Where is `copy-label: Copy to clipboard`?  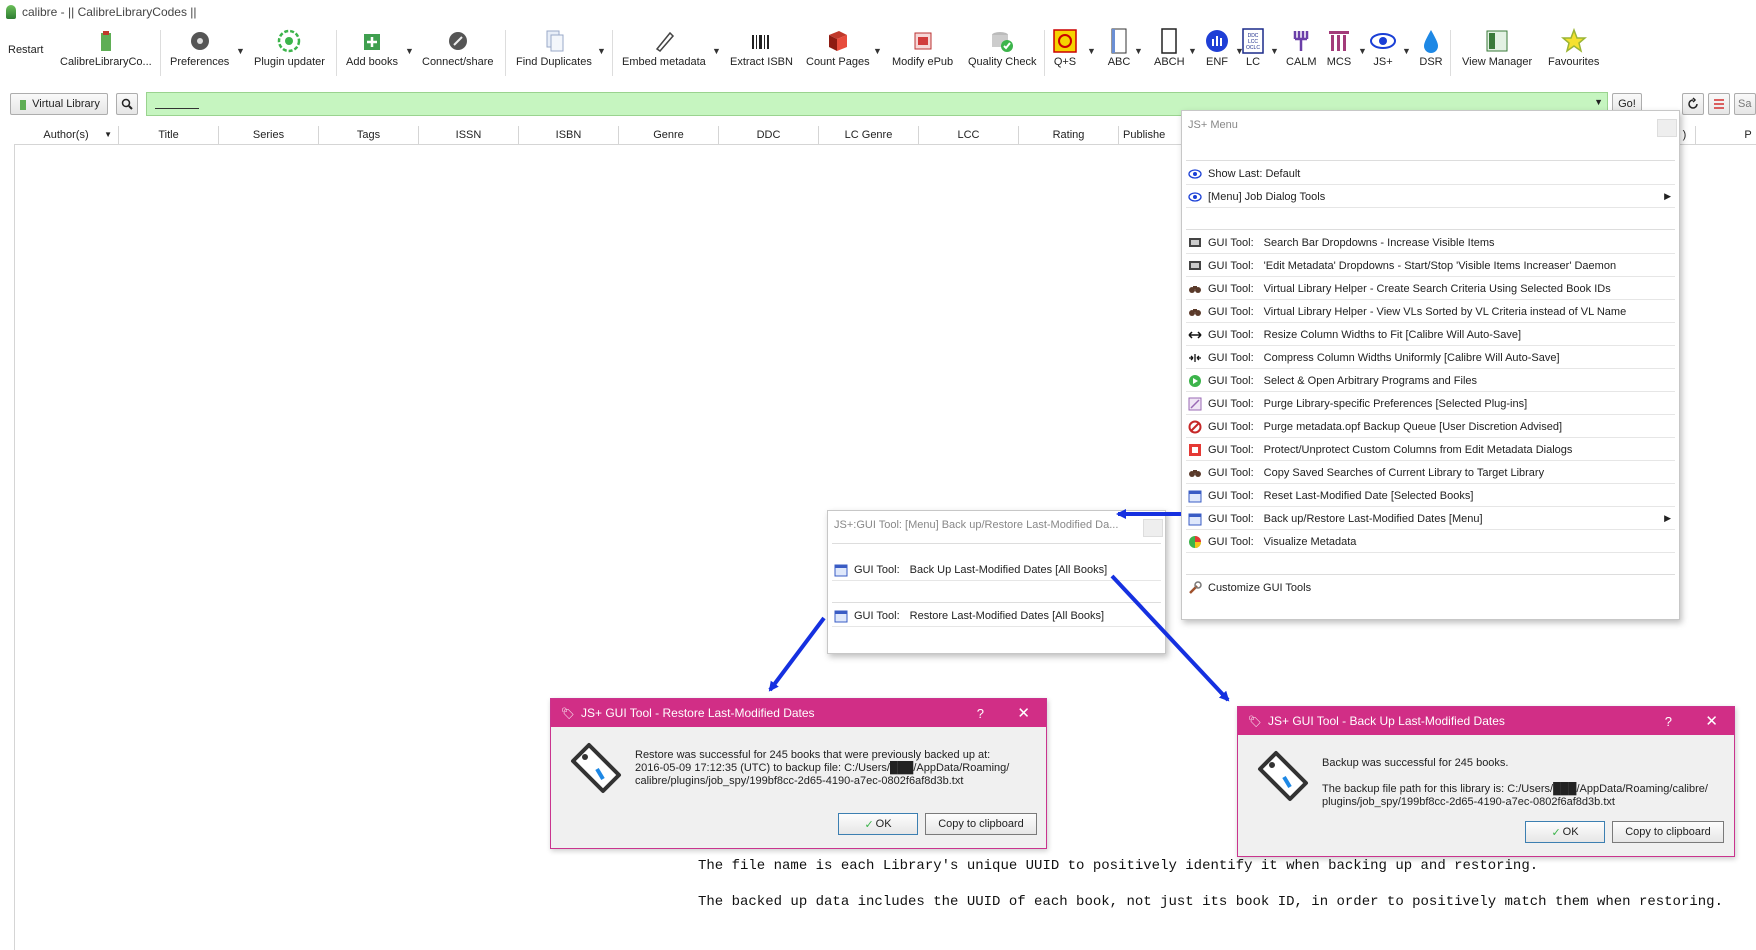
copy-label: Copy to clipboard is located at coordinates (981, 824).